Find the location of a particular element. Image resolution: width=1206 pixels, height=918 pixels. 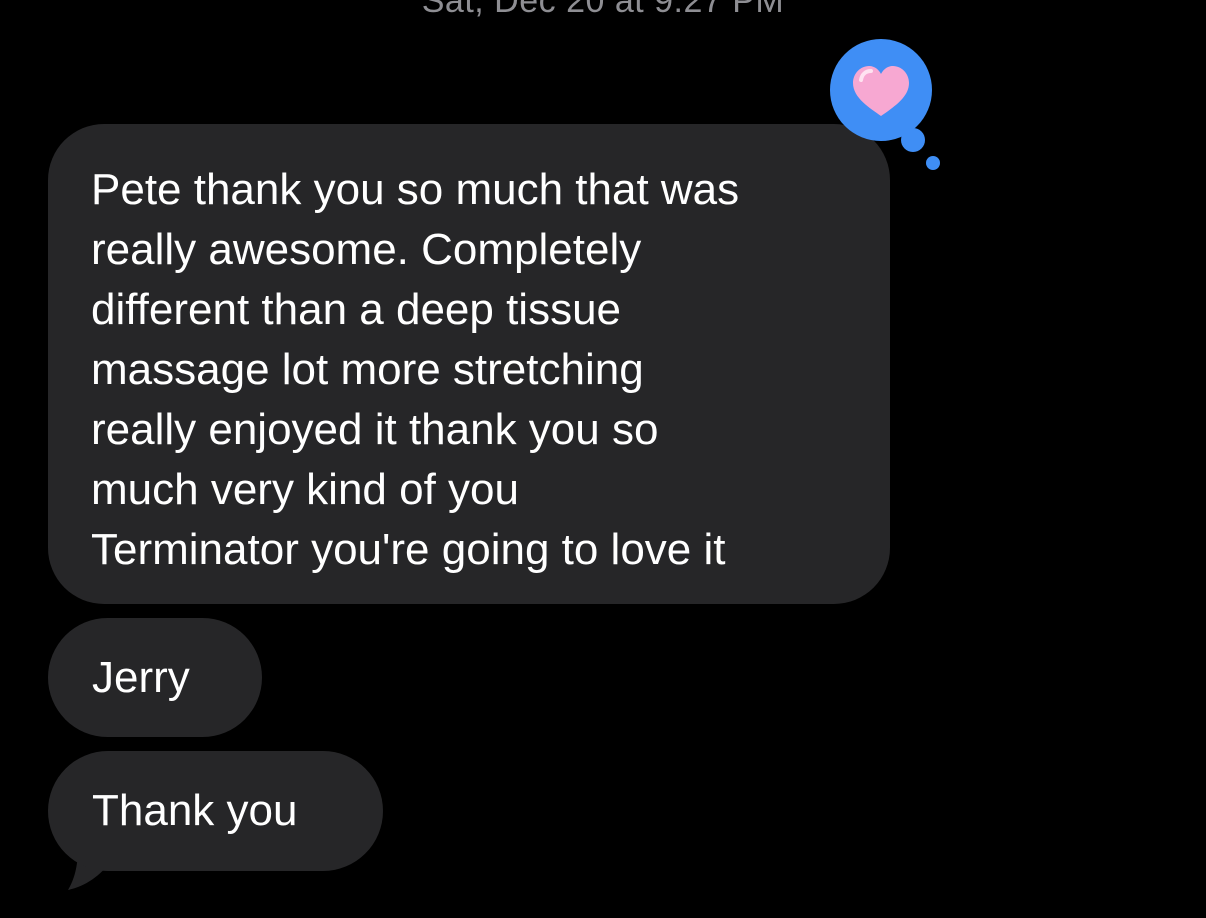

message-bubble: Thank you is located at coordinates (215, 811).